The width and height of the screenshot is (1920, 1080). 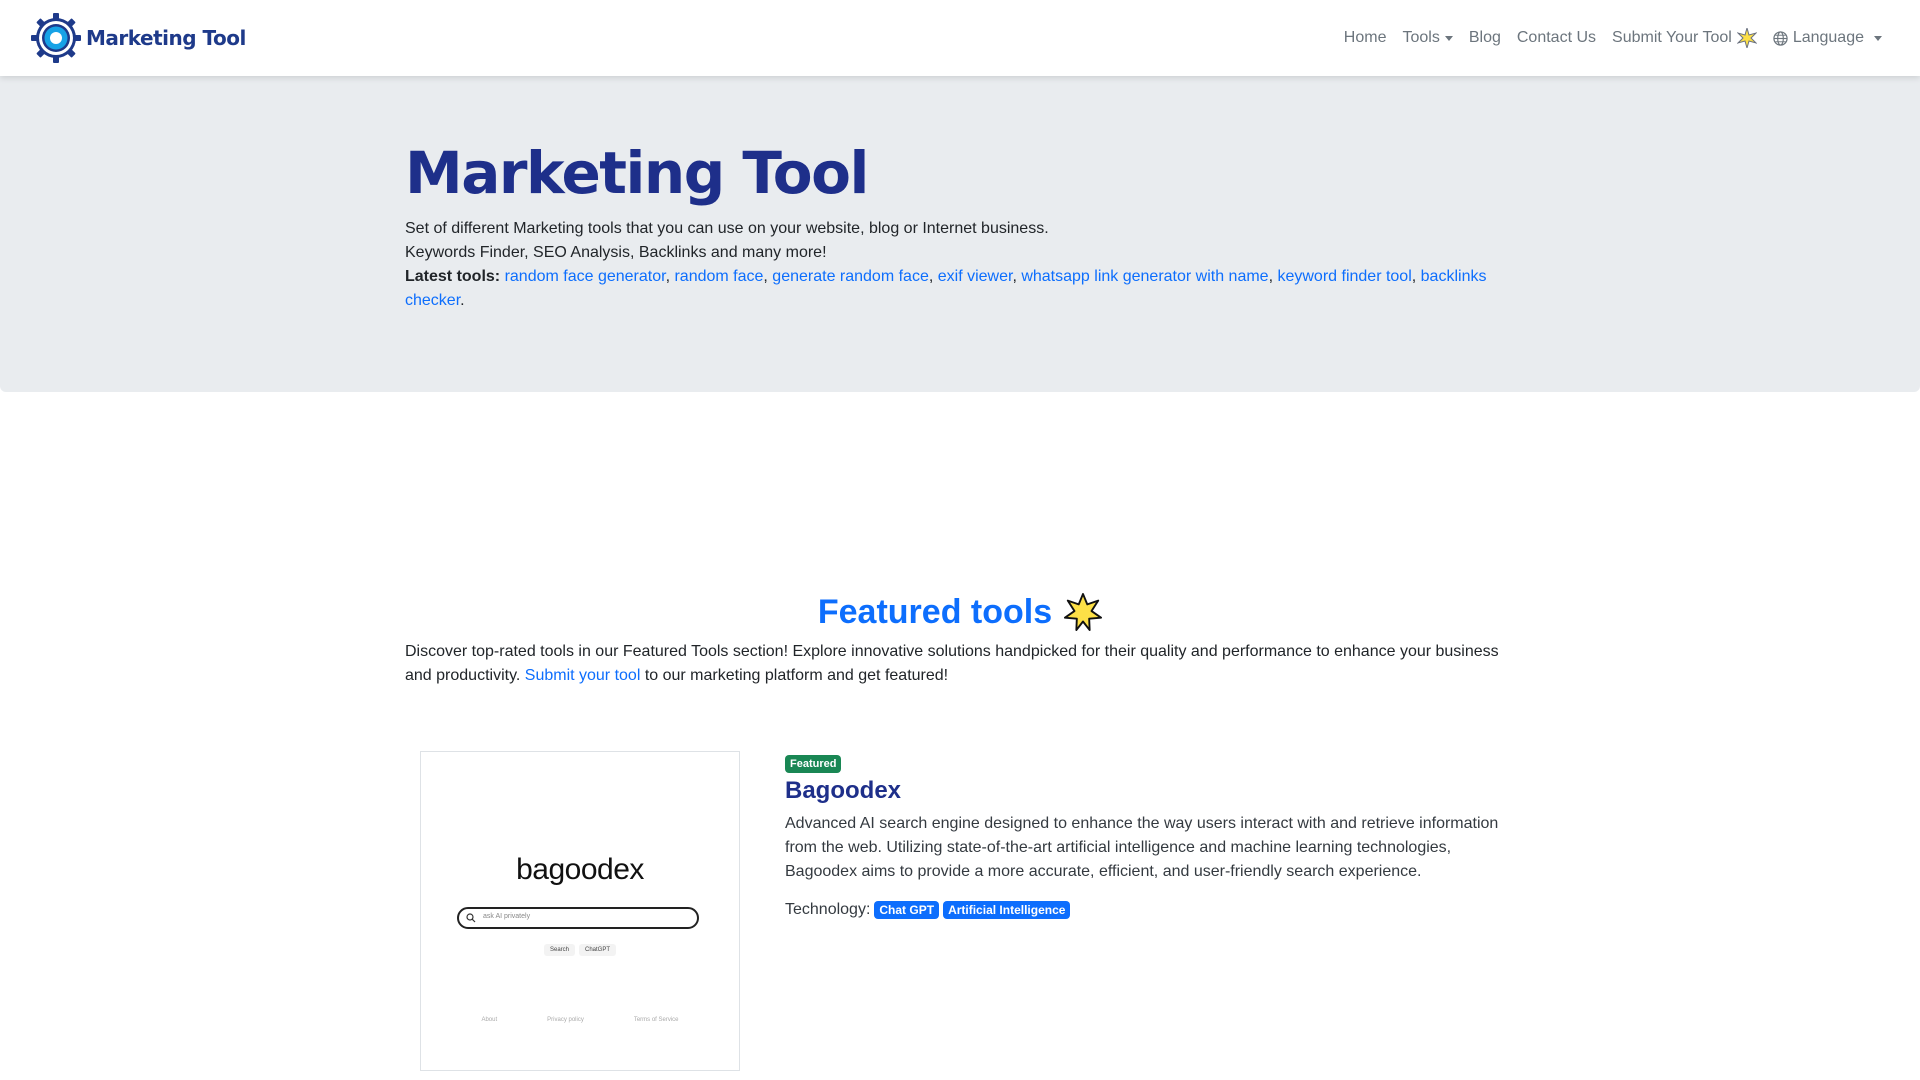 What do you see at coordinates (935, 612) in the screenshot?
I see `featured-tools-title: Featured tools` at bounding box center [935, 612].